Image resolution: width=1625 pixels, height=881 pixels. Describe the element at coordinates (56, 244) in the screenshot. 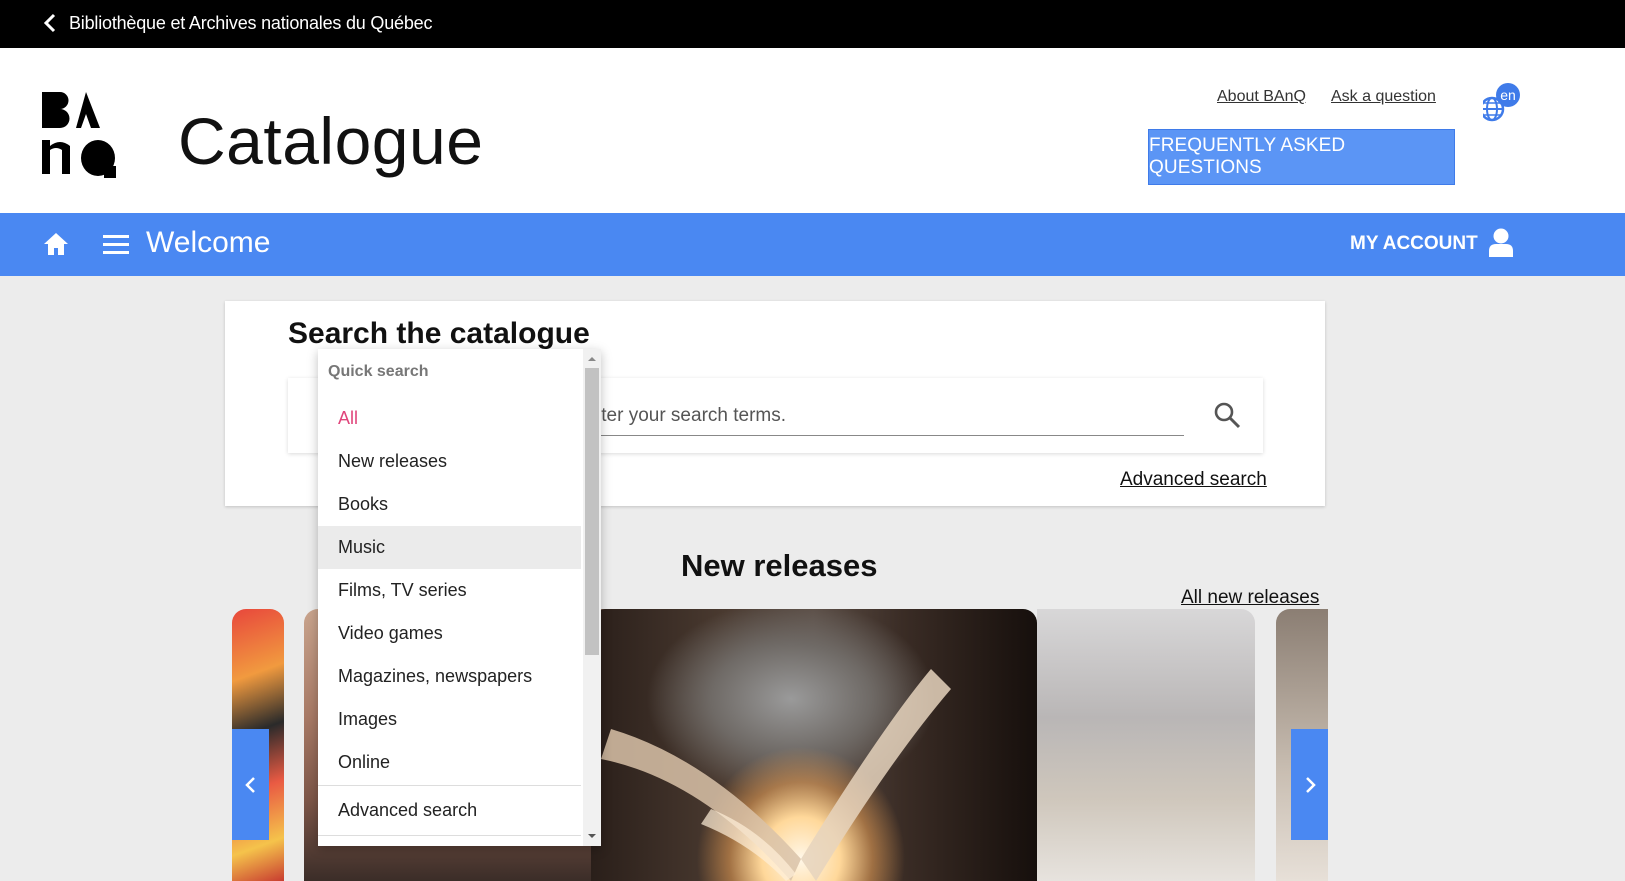

I see `home-icon` at that location.